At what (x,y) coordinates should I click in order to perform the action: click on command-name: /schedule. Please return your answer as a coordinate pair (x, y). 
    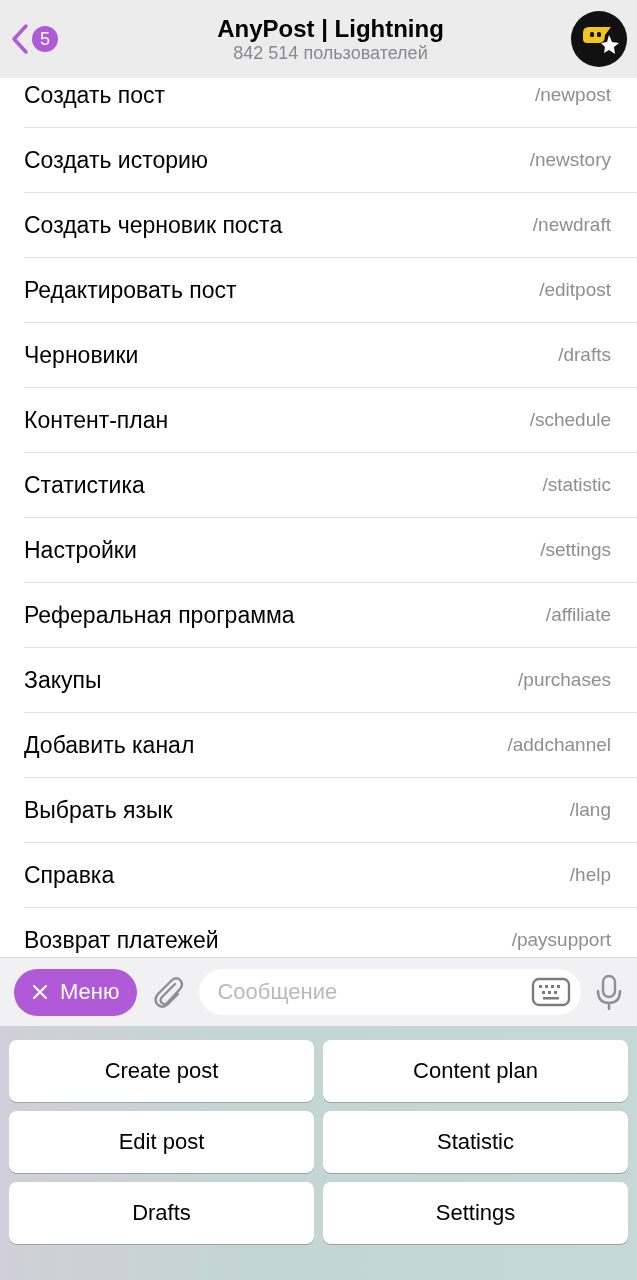
    Looking at the image, I should click on (570, 420).